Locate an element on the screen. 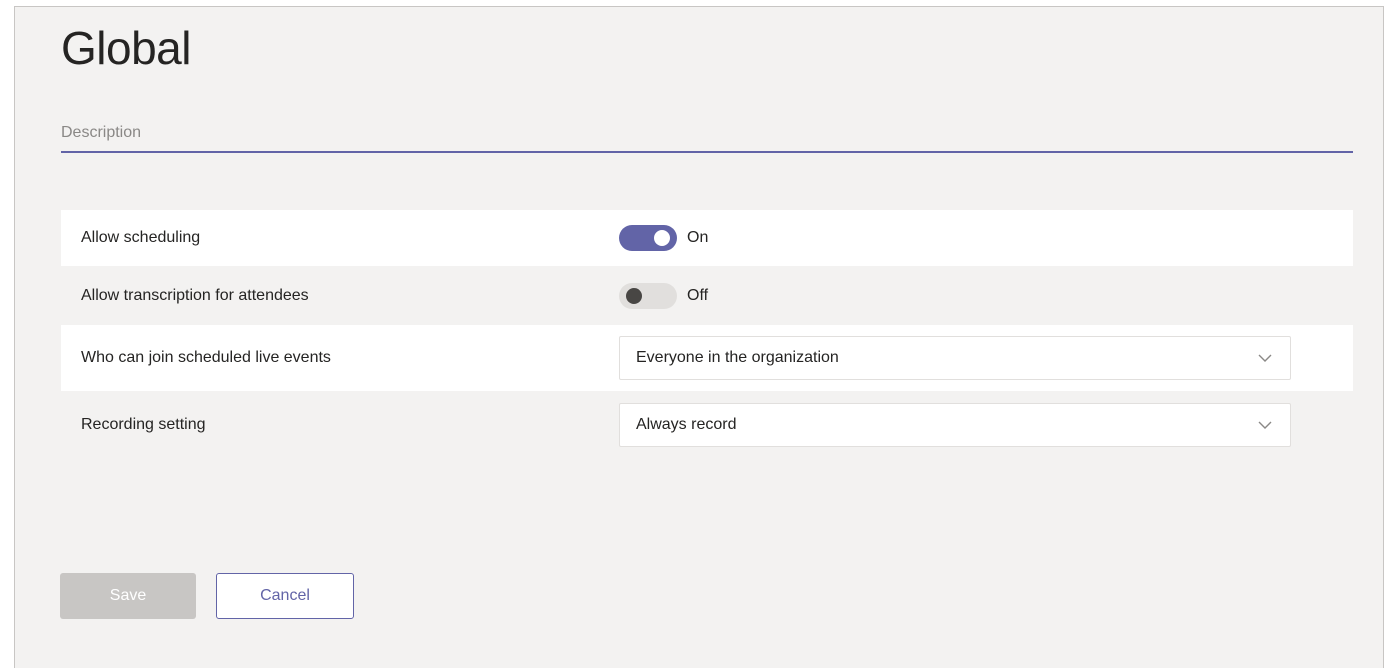  description-field-container is located at coordinates (707, 133).